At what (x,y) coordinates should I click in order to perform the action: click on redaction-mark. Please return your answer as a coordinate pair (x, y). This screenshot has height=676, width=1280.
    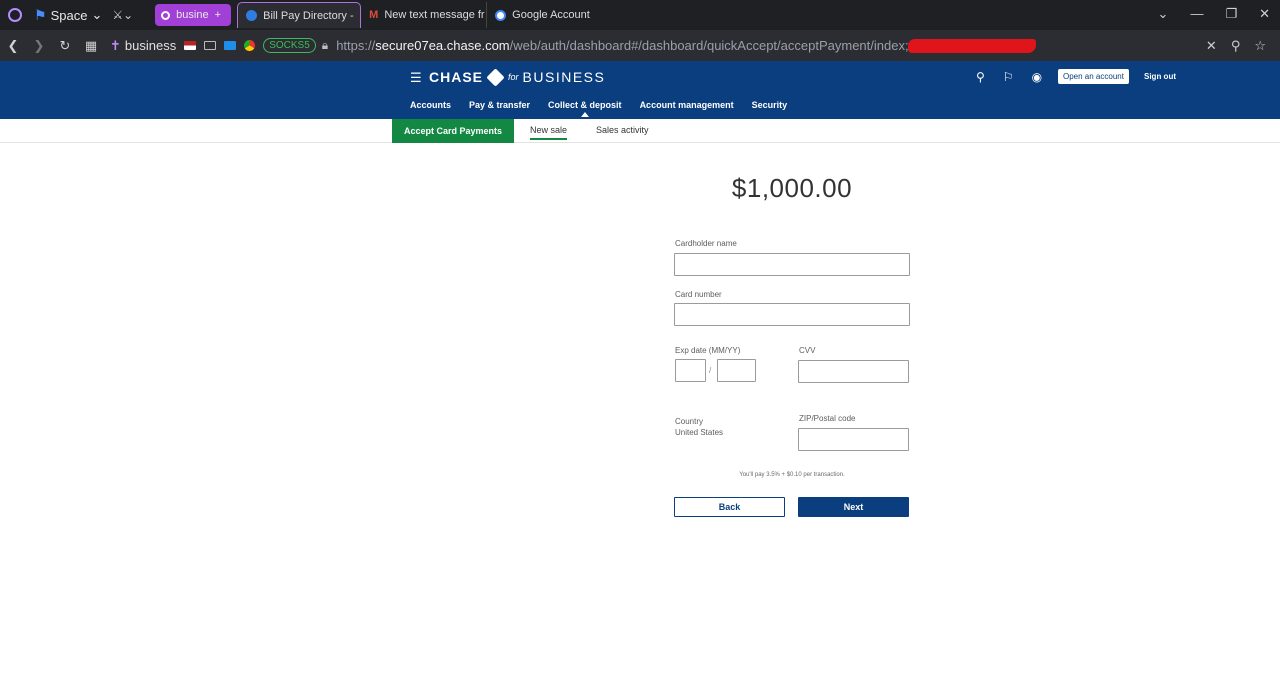
    Looking at the image, I should click on (972, 45).